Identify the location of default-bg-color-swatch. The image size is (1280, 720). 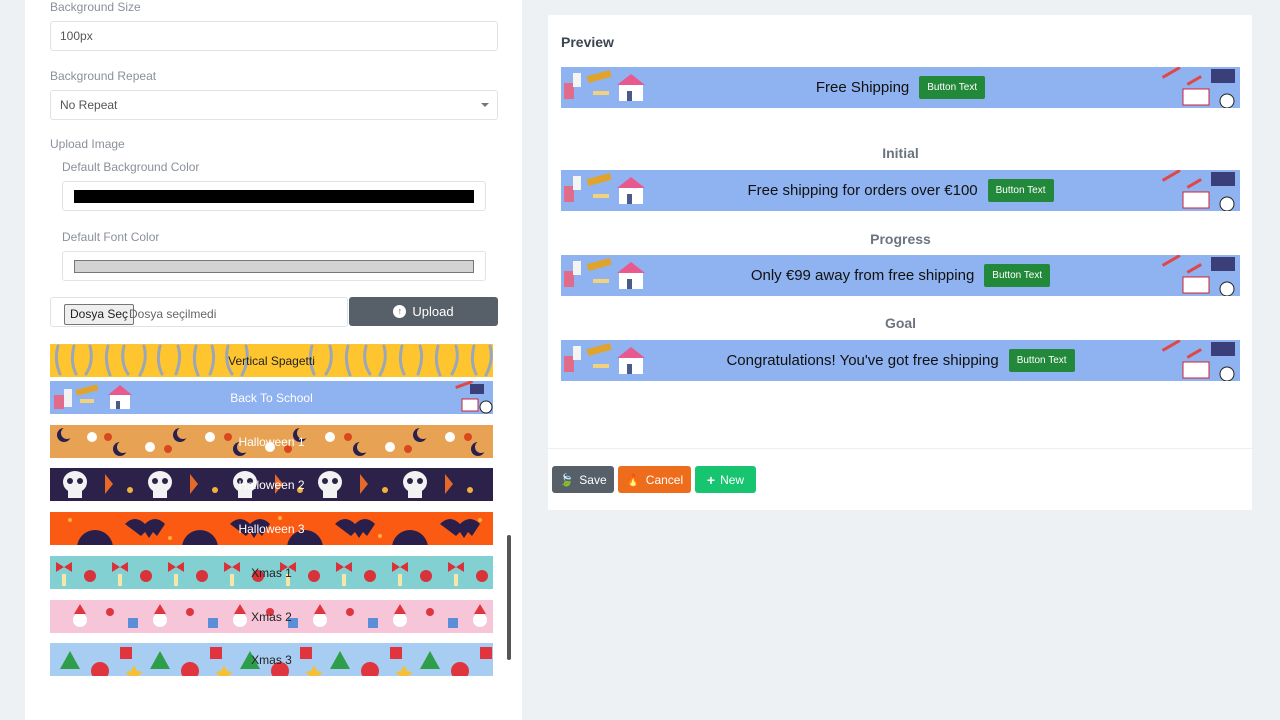
(274, 196).